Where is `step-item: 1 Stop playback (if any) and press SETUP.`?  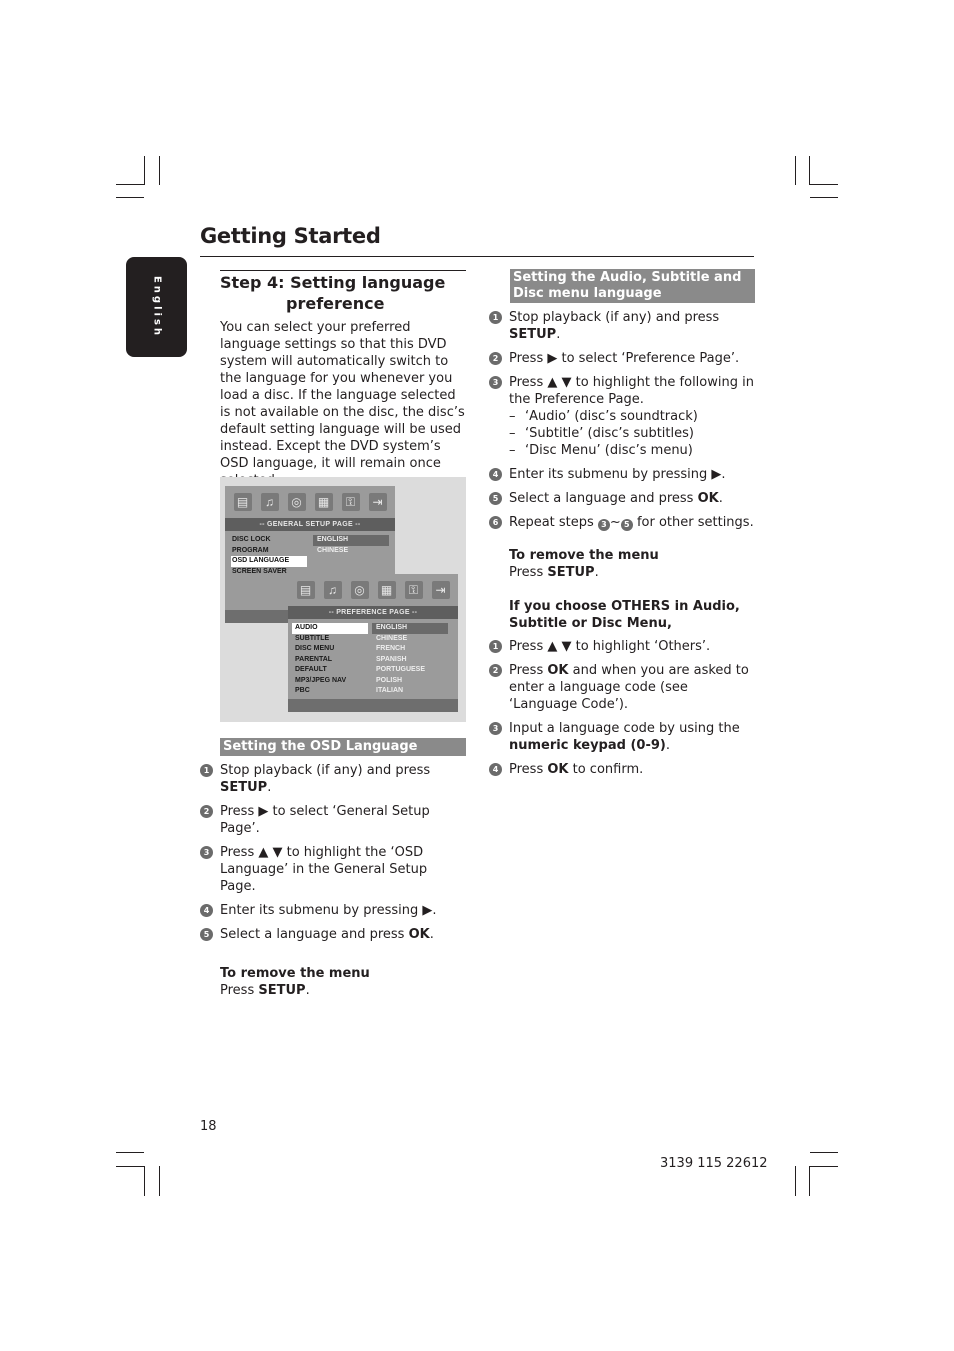 step-item: 1 Stop playback (if any) and press SETUP. is located at coordinates (622, 326).